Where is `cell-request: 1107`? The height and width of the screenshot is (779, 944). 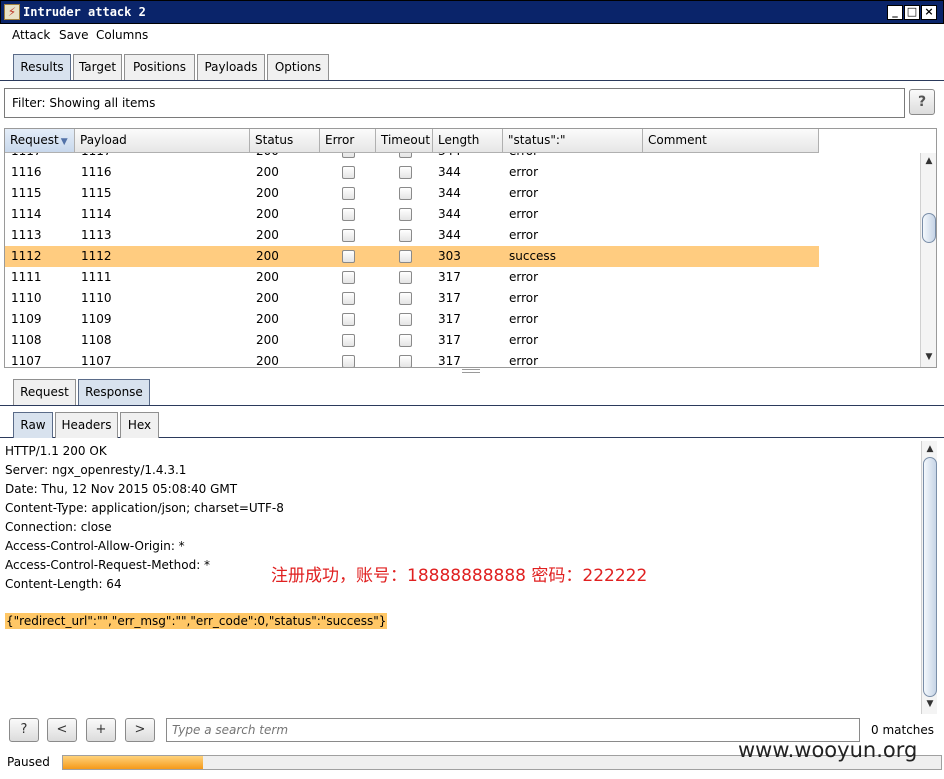
cell-request: 1107 is located at coordinates (26, 360).